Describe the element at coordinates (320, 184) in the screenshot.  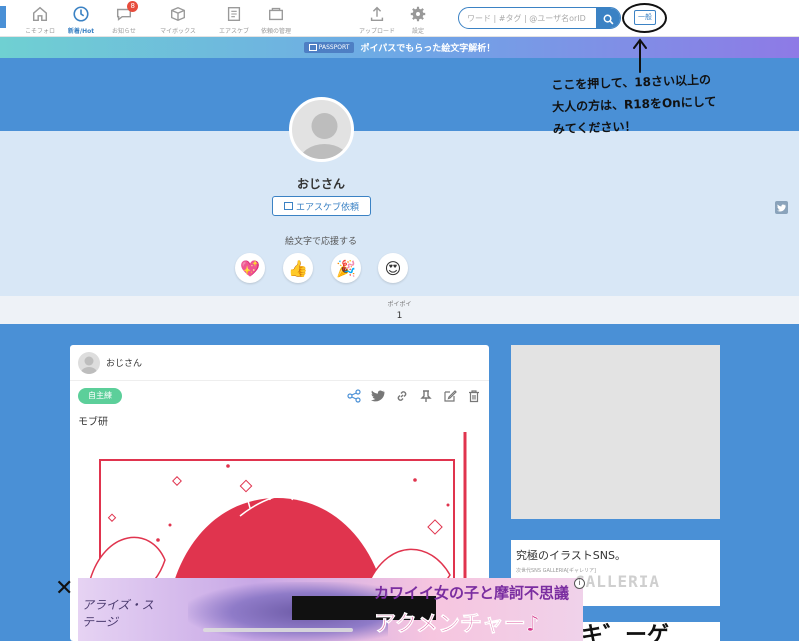
I see `profile-name: おじさん` at that location.